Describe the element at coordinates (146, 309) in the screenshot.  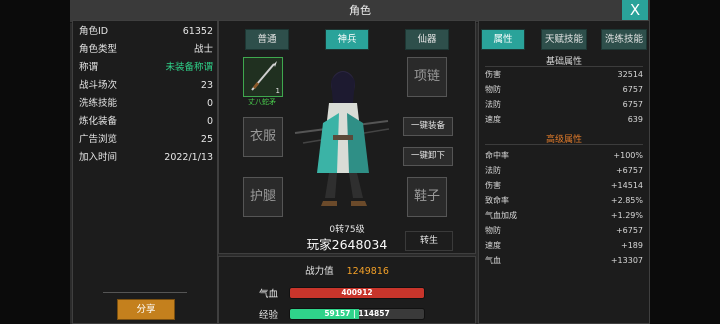
I see `share-button: 分享` at that location.